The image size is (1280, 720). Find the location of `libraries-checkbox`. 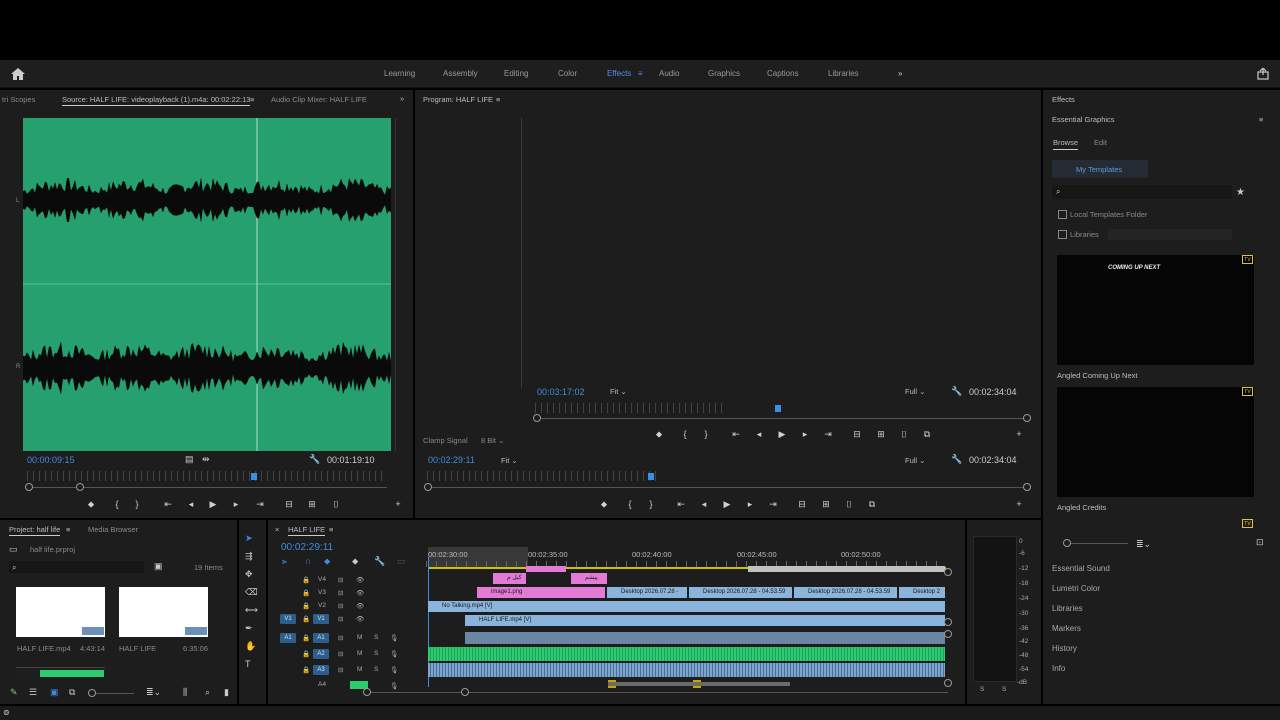

libraries-checkbox is located at coordinates (1062, 234).